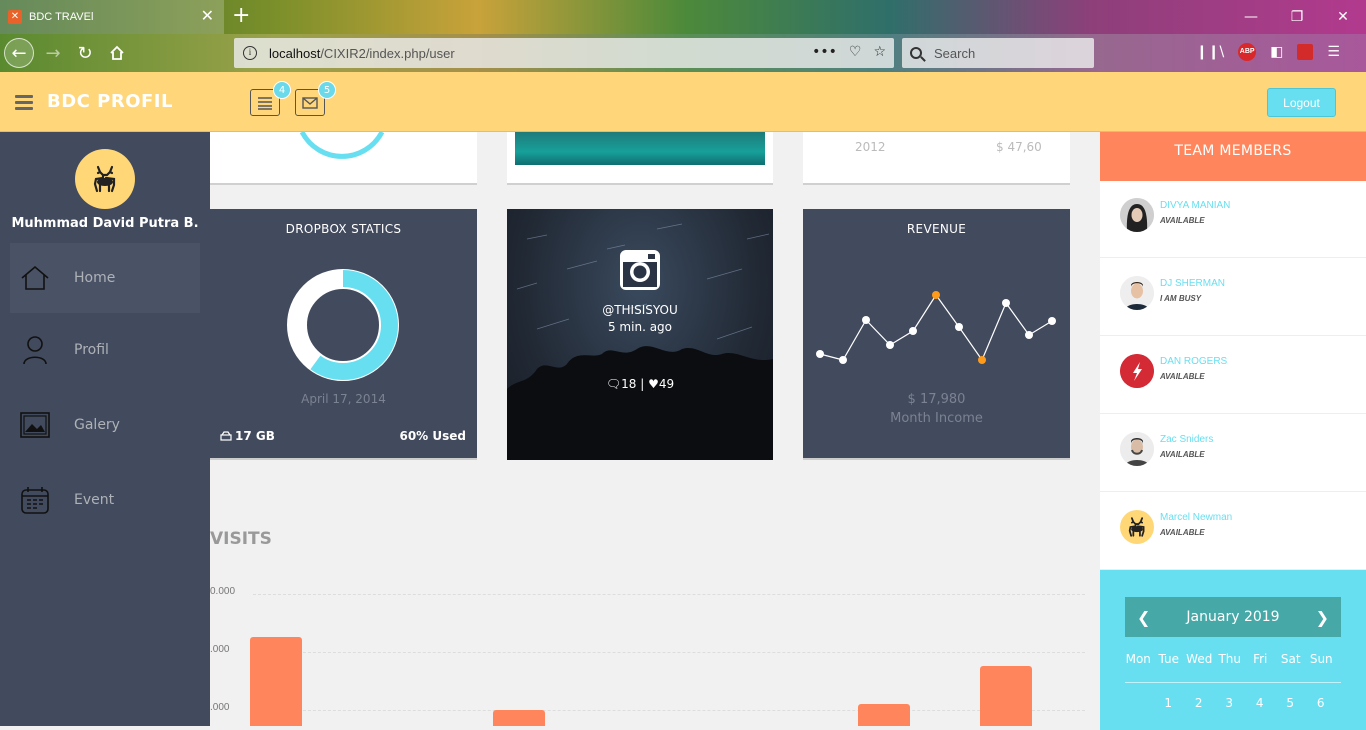 Image resolution: width=1366 pixels, height=730 pixels. I want to click on calendar-date: 1, so click(1168, 703).